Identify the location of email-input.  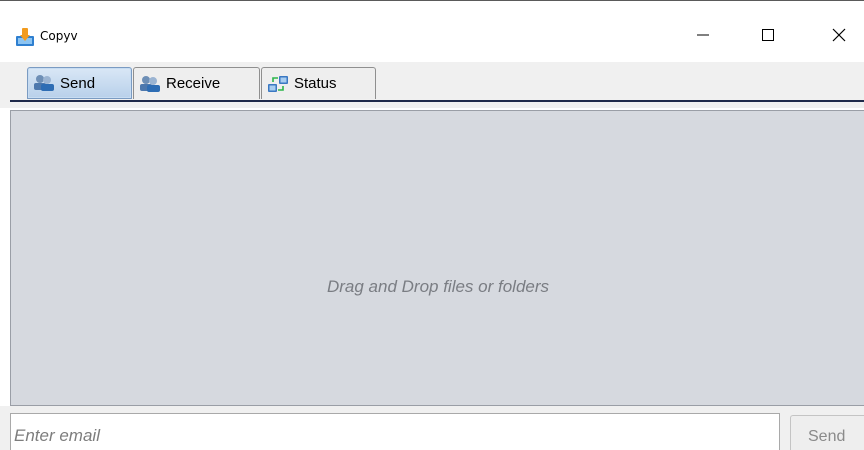
(395, 431).